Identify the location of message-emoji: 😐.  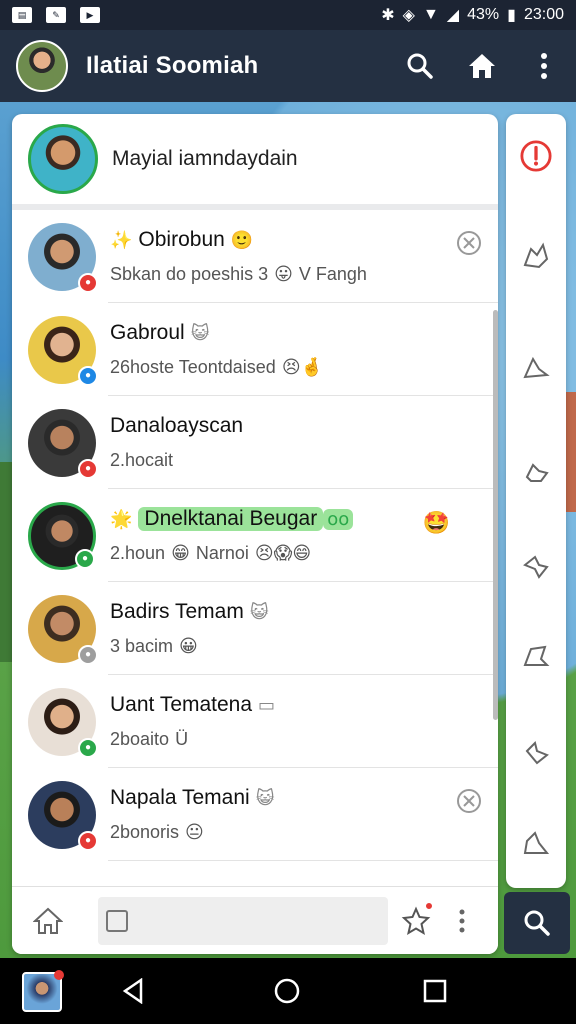
(194, 832).